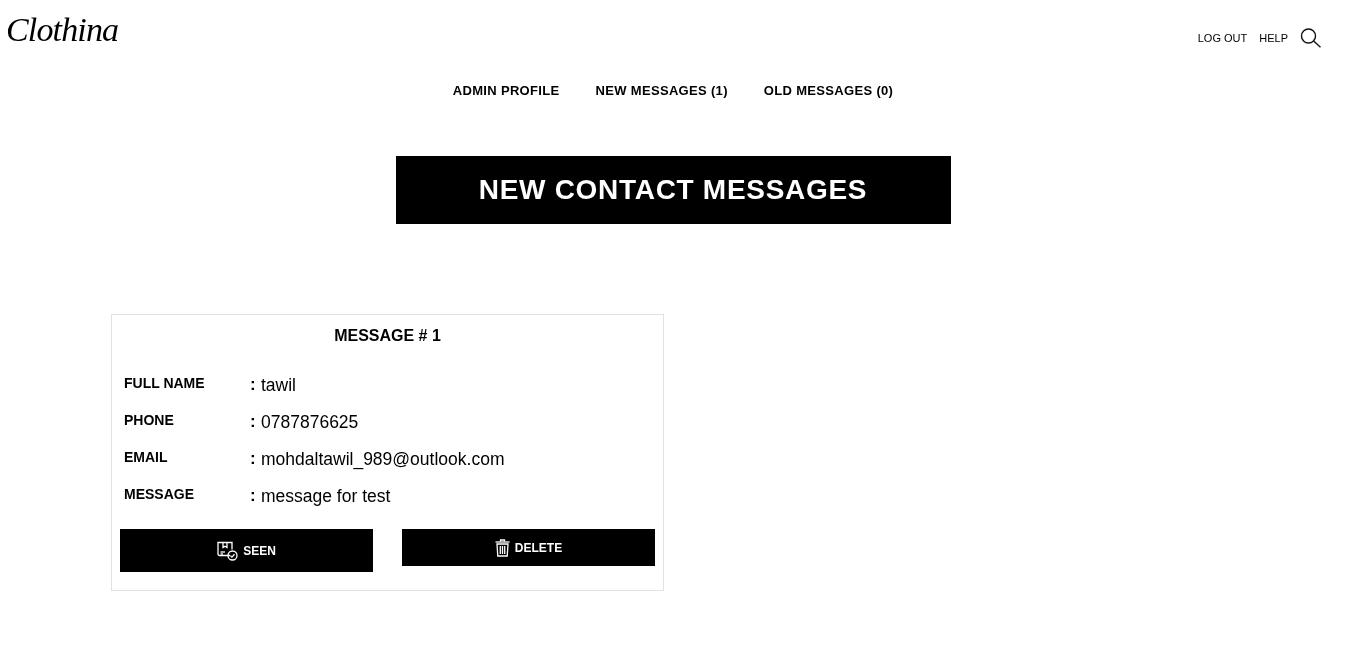 The width and height of the screenshot is (1346, 654). Describe the element at coordinates (146, 456) in the screenshot. I see `field-label: EMAIL` at that location.